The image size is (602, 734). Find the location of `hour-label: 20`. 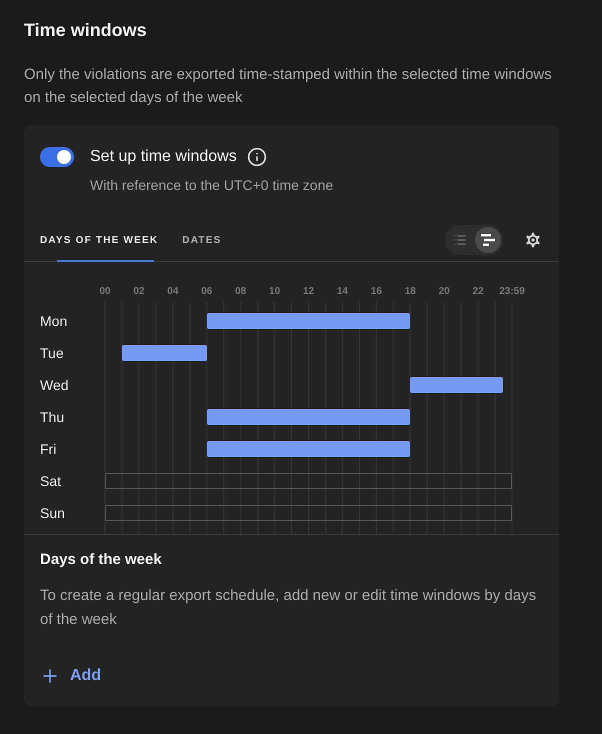

hour-label: 20 is located at coordinates (444, 291).